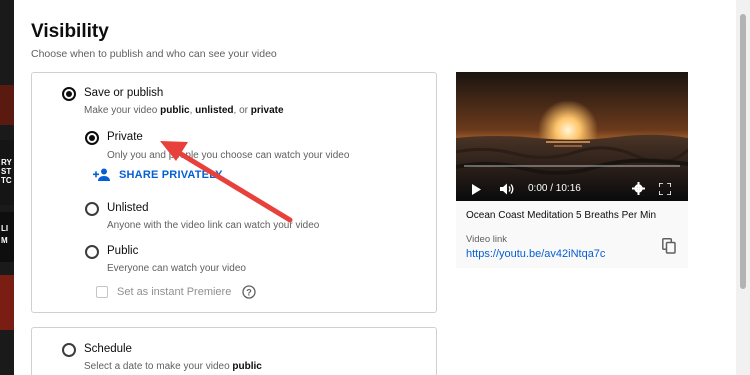  I want to click on background-page: RY ST TC LI M, so click(7, 187).